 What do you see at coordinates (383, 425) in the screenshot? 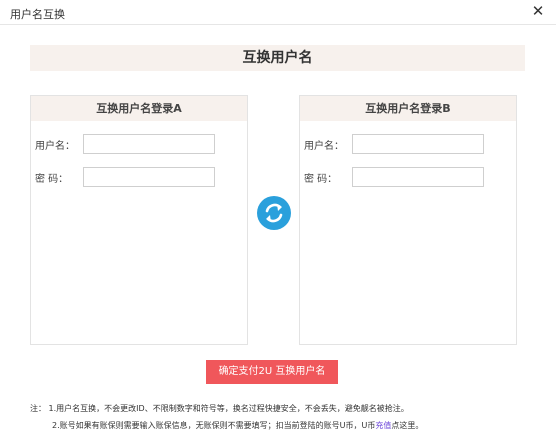
I see `recharge-link: 充值` at bounding box center [383, 425].